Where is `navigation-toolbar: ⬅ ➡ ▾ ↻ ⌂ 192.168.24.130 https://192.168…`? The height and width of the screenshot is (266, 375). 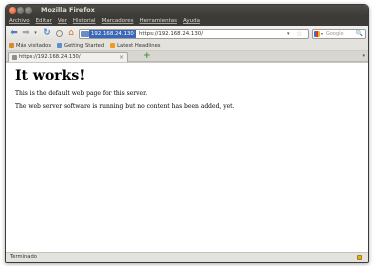
navigation-toolbar: ⬅ ➡ ▾ ↻ ⌂ 192.168.24.130 https://192.168… is located at coordinates (187, 33).